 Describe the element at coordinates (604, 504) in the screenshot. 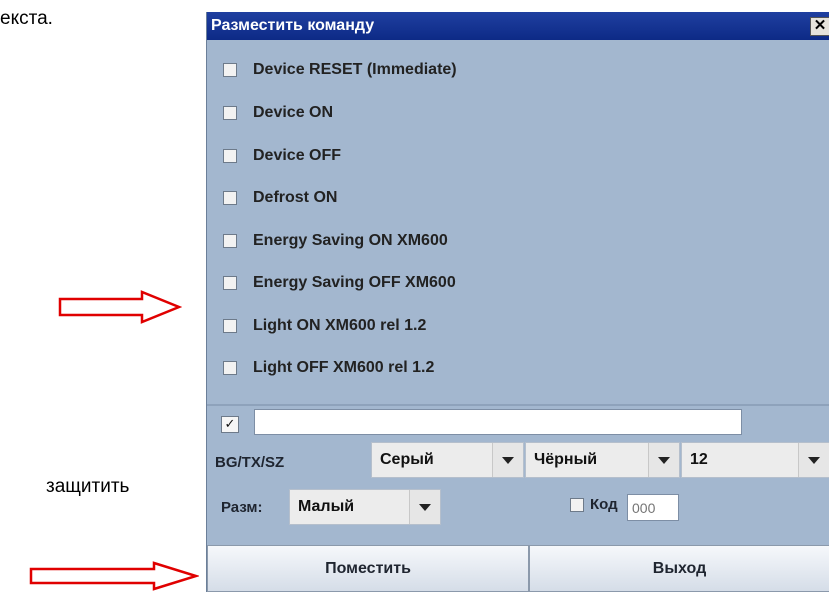

I see `code-label: Код` at that location.